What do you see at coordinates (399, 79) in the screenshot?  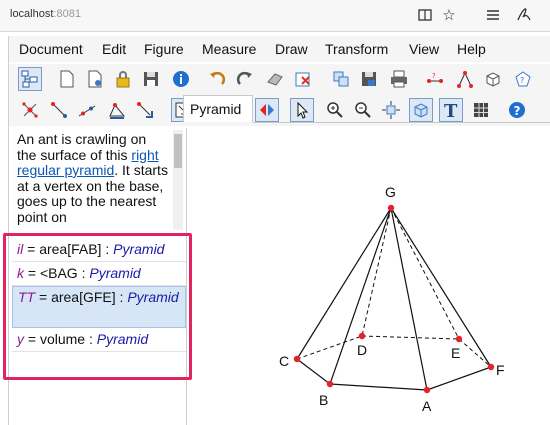 I see `print-icon` at bounding box center [399, 79].